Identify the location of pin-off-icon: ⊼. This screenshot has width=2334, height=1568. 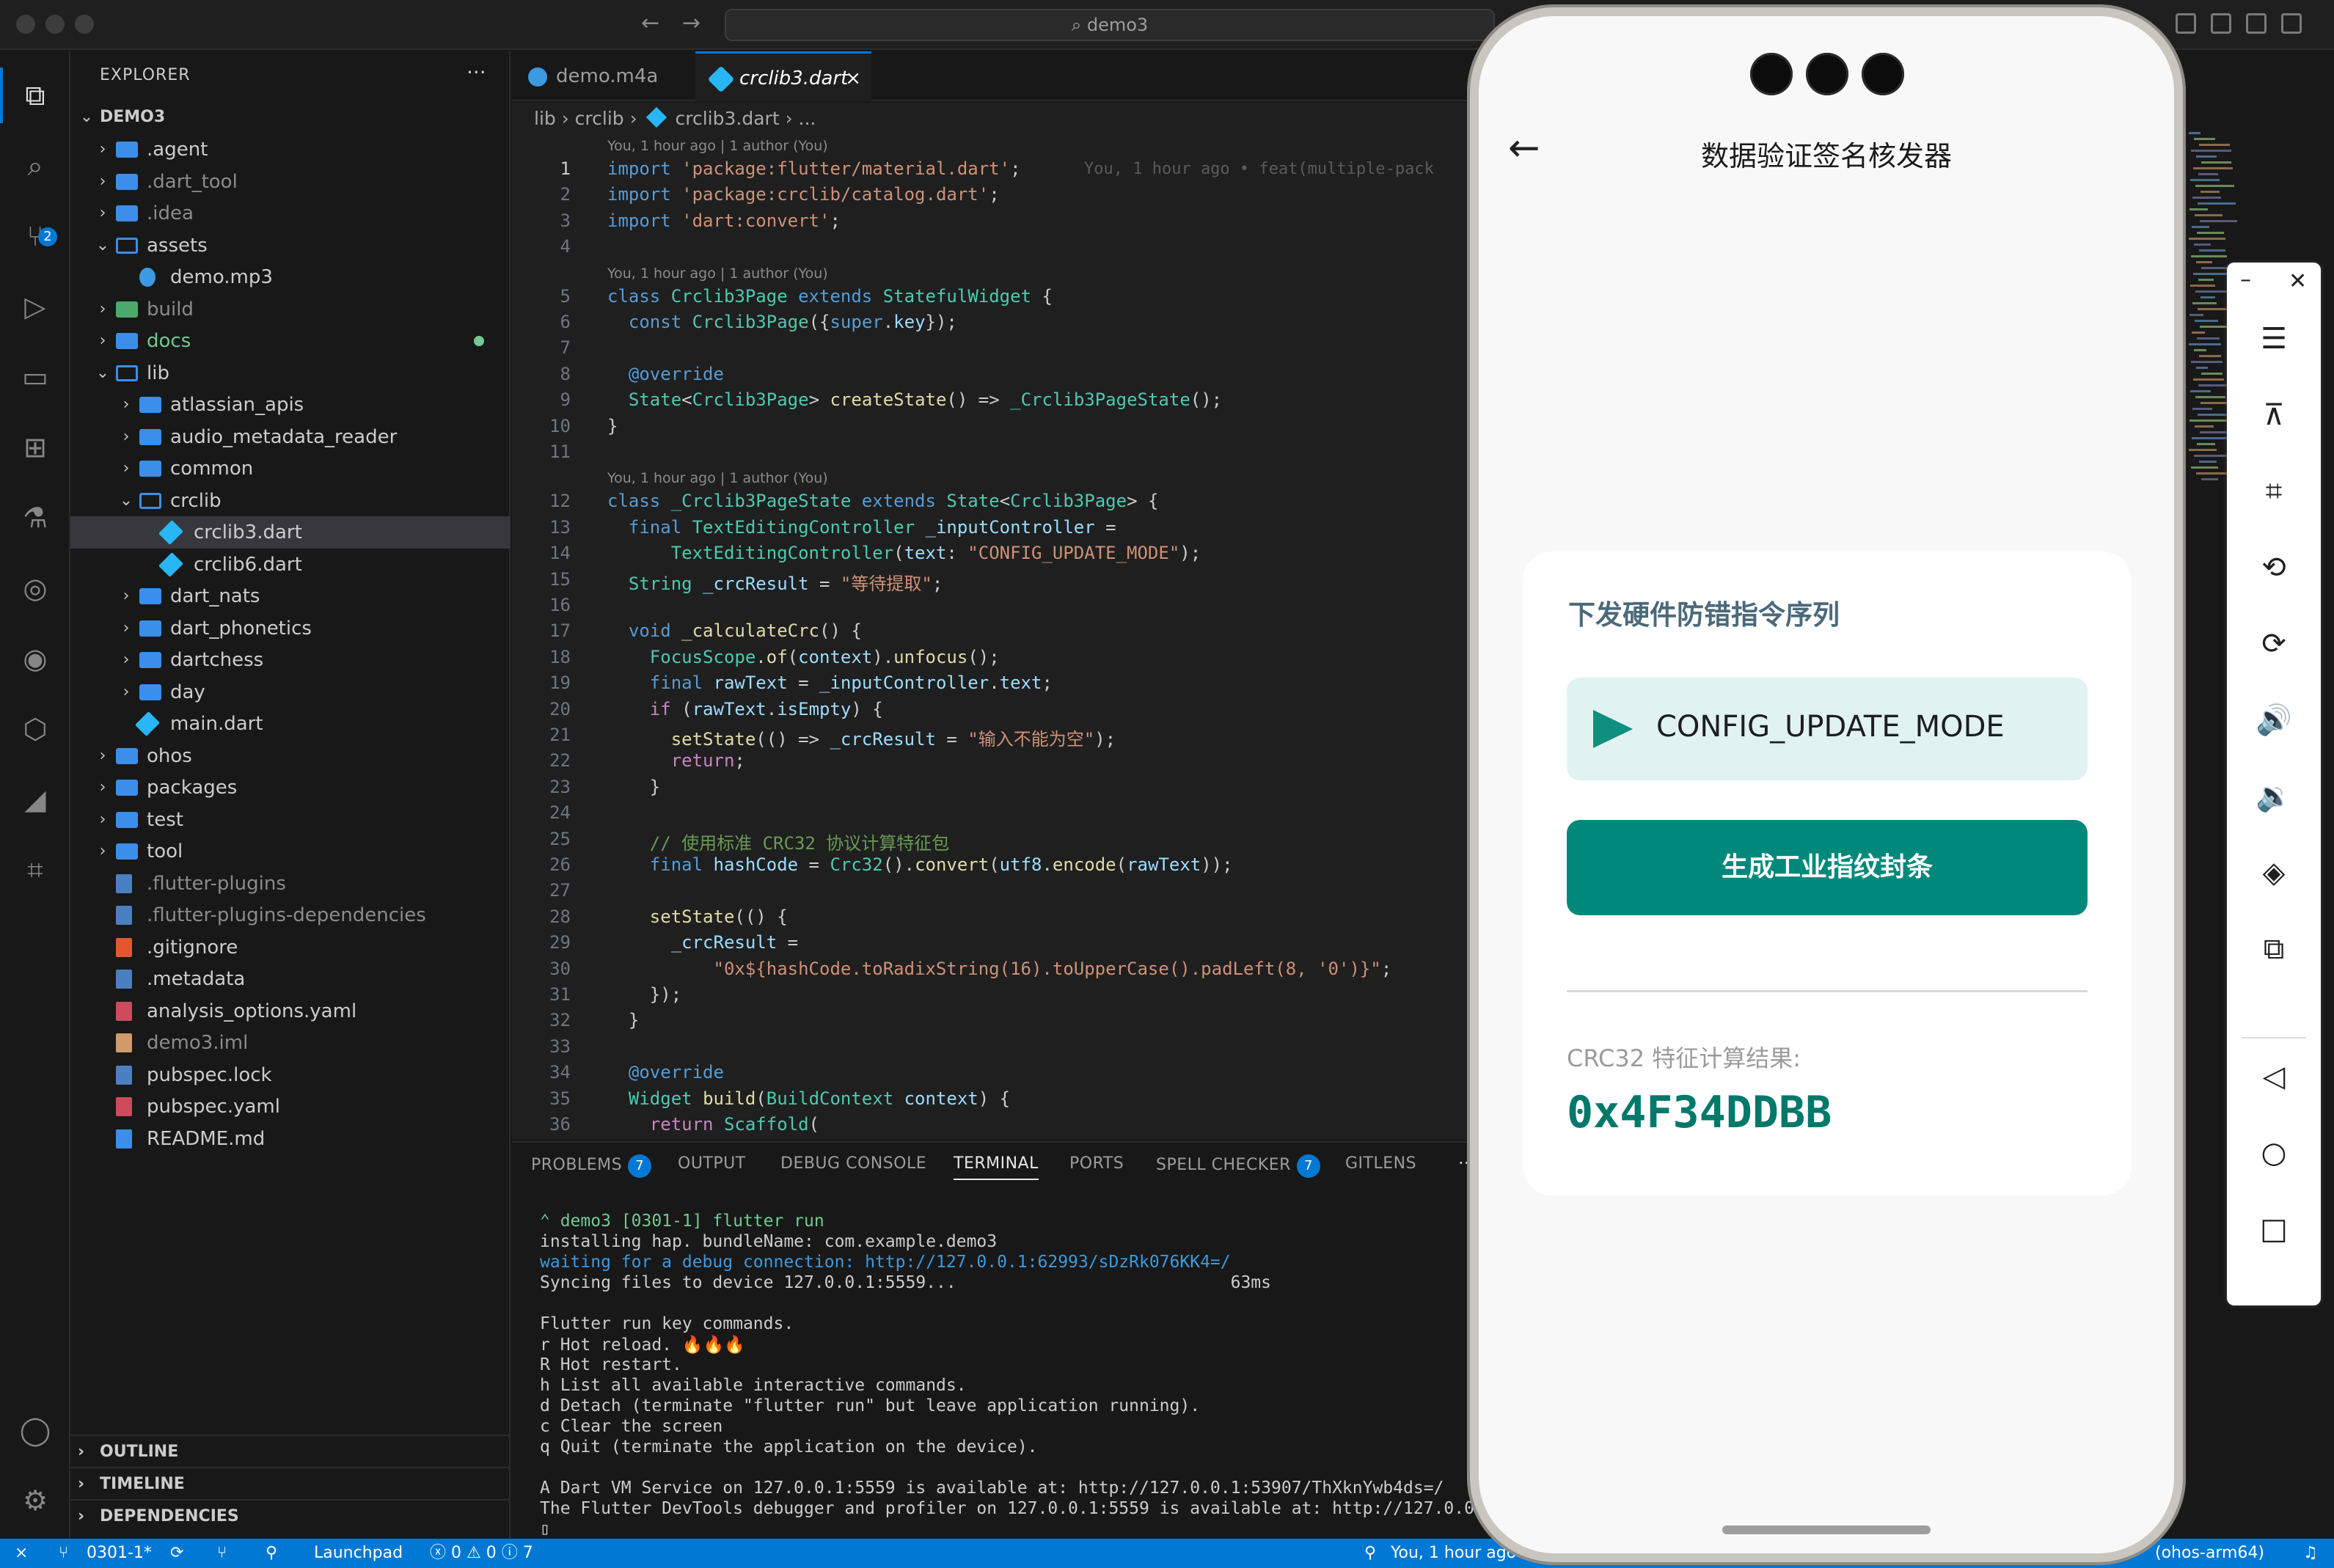
(2273, 415).